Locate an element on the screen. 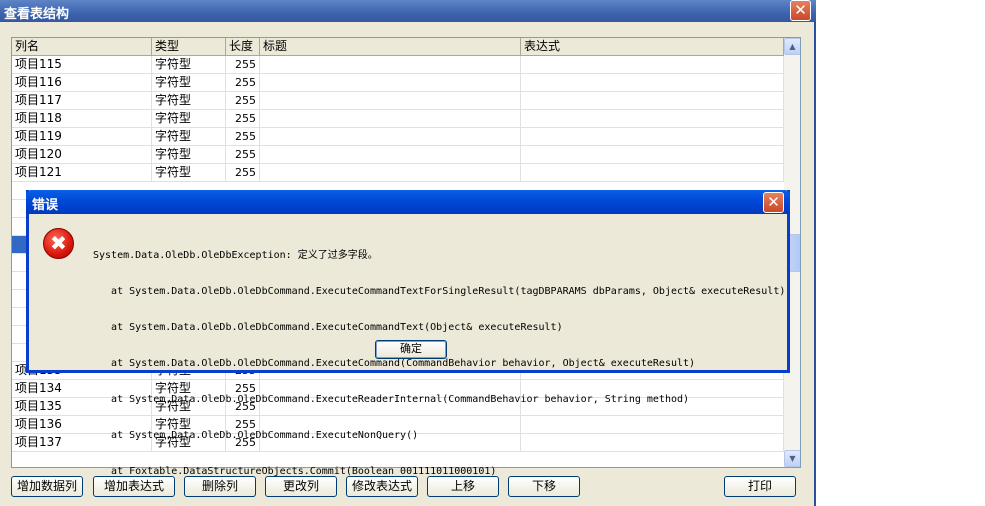  column-header-type: 类型 is located at coordinates (189, 47).